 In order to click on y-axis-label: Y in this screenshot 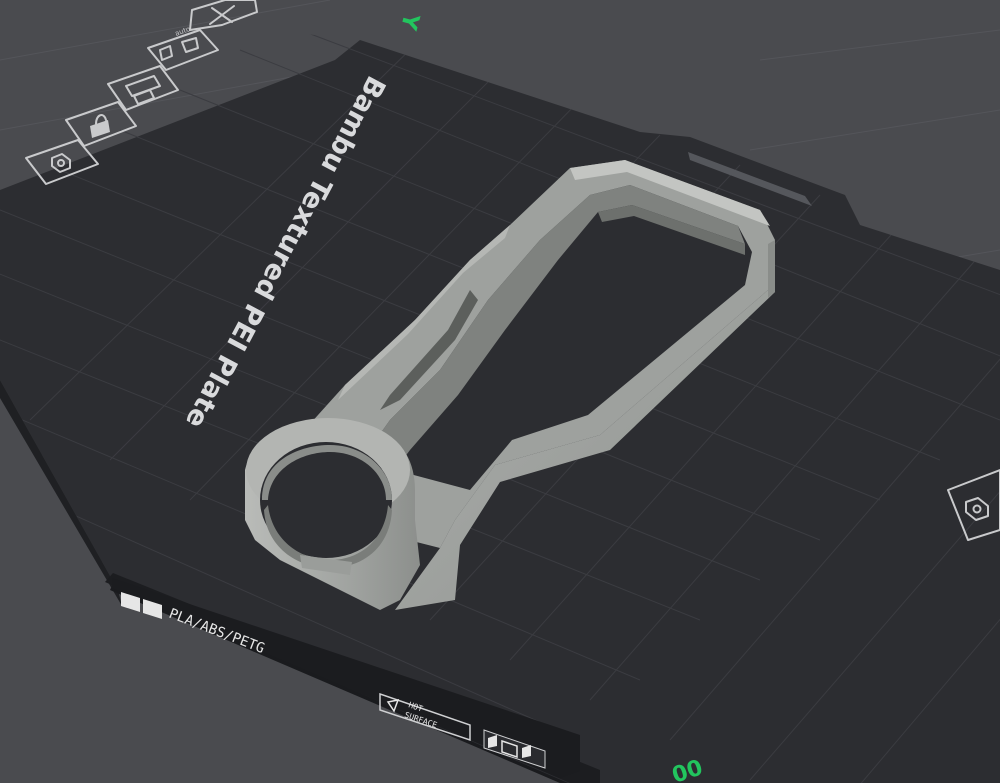, I will do `click(409, 21)`.